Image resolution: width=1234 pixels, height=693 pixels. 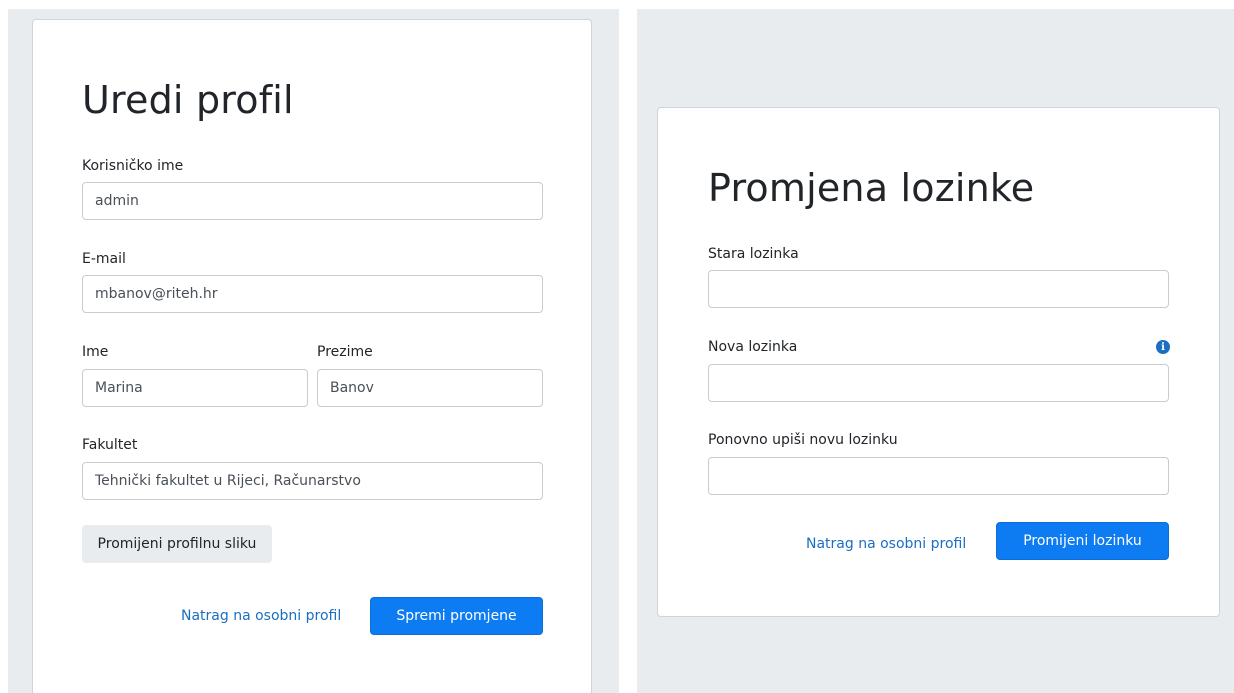 What do you see at coordinates (261, 616) in the screenshot?
I see `back-to-profile-link: Natrag na osobni profil` at bounding box center [261, 616].